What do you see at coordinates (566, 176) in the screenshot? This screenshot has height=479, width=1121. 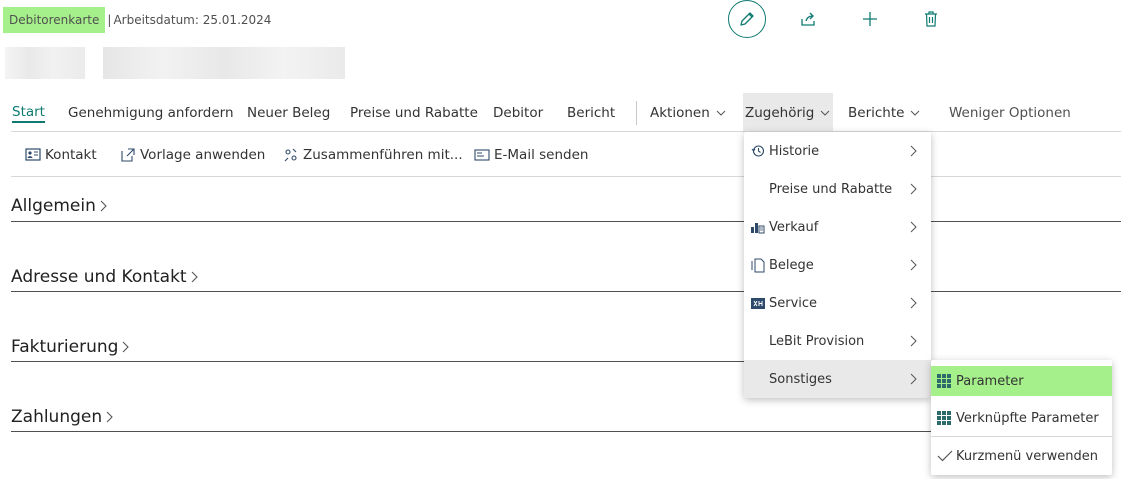 I see `action-bar-rule` at bounding box center [566, 176].